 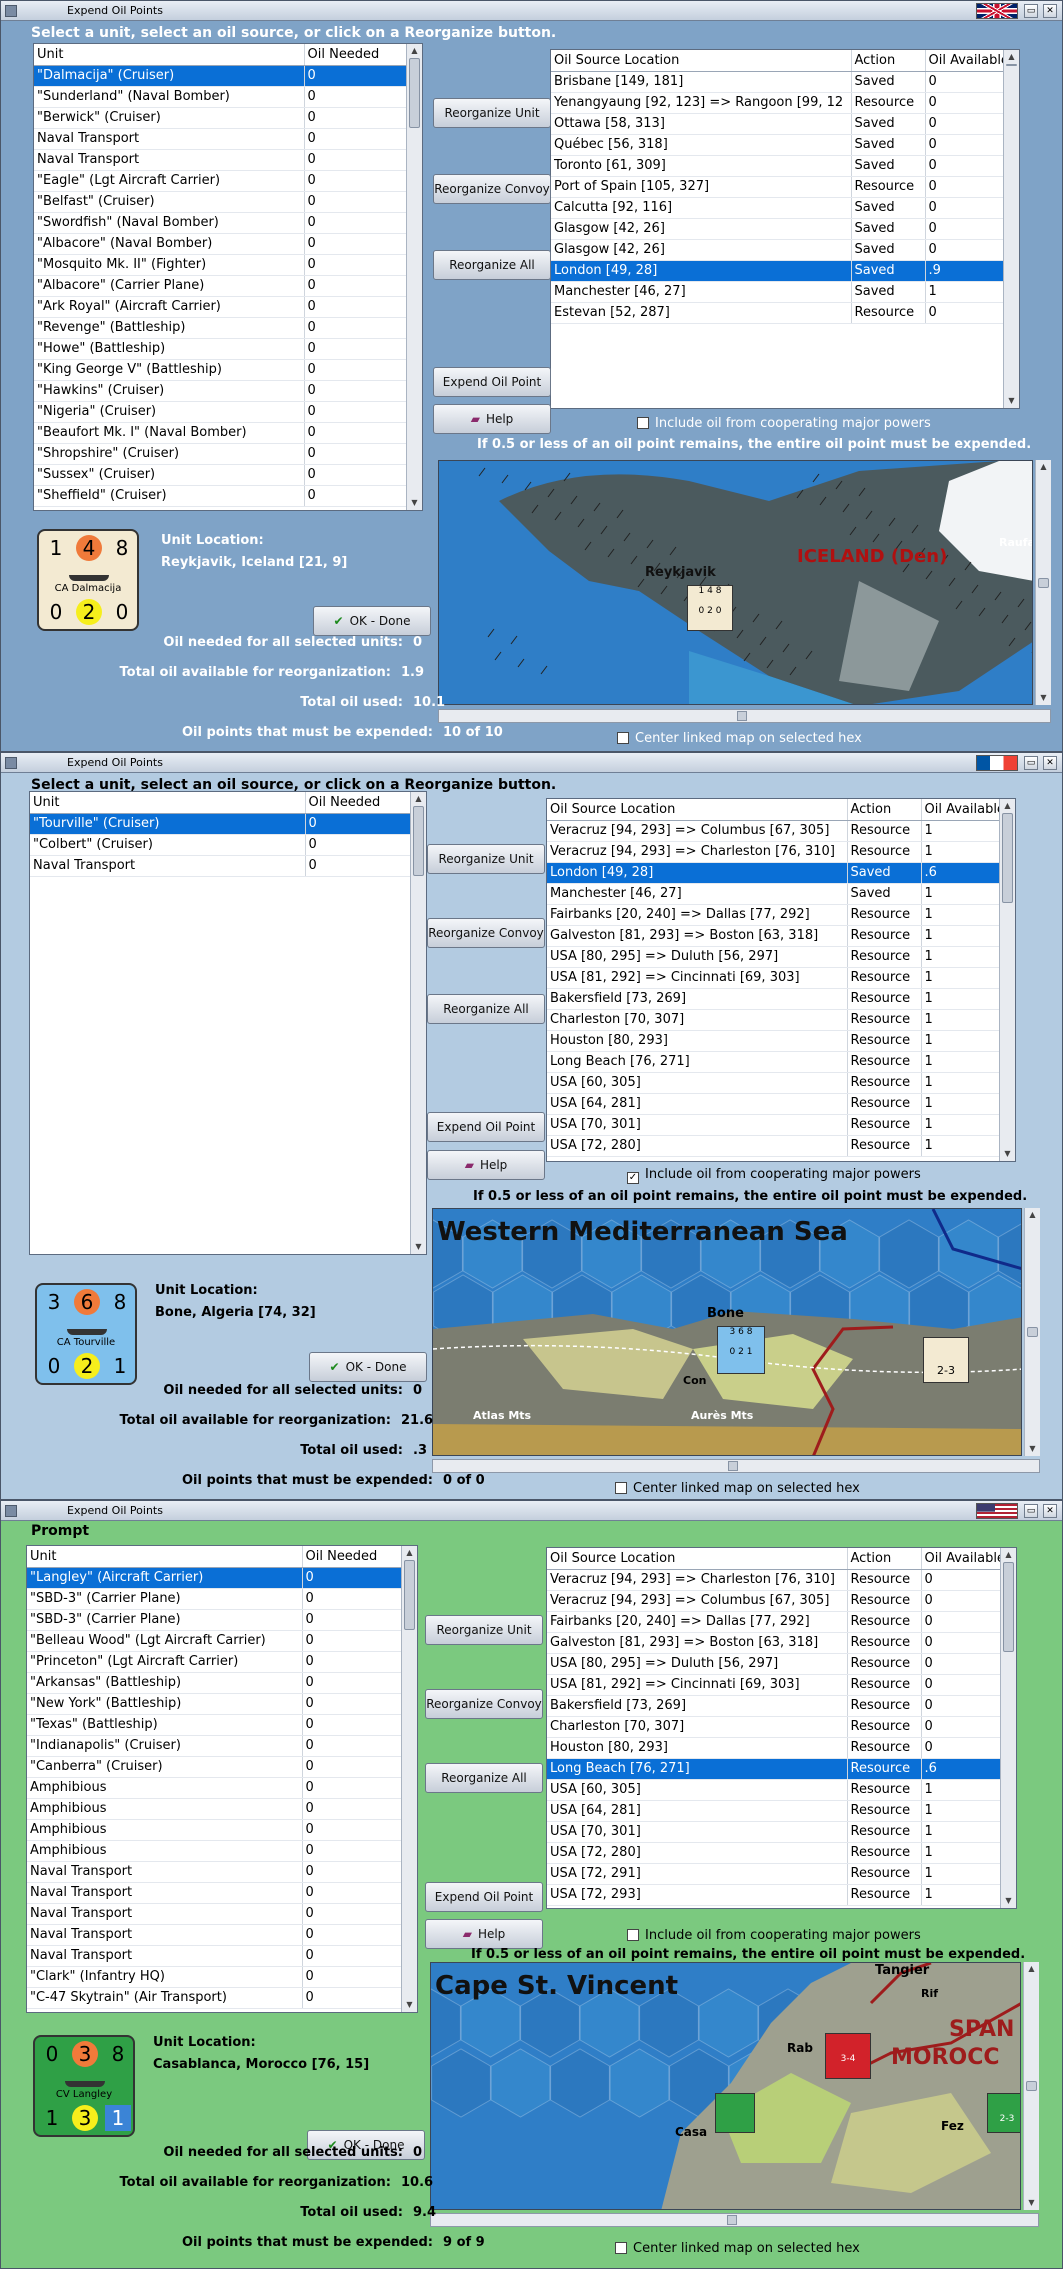 I want to click on reorganize-unit-button: Reorganize Unit, so click(x=484, y=1630).